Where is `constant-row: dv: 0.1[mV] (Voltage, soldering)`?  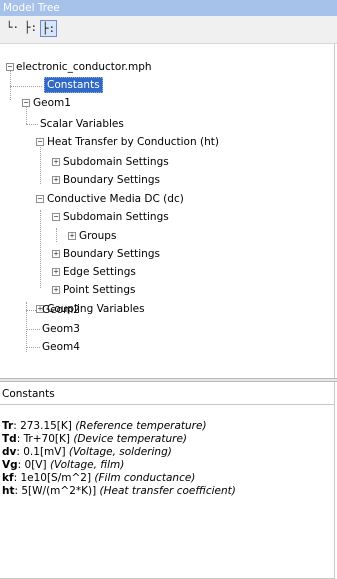 constant-row: dv: 0.1[mV] (Voltage, soldering) is located at coordinates (87, 452).